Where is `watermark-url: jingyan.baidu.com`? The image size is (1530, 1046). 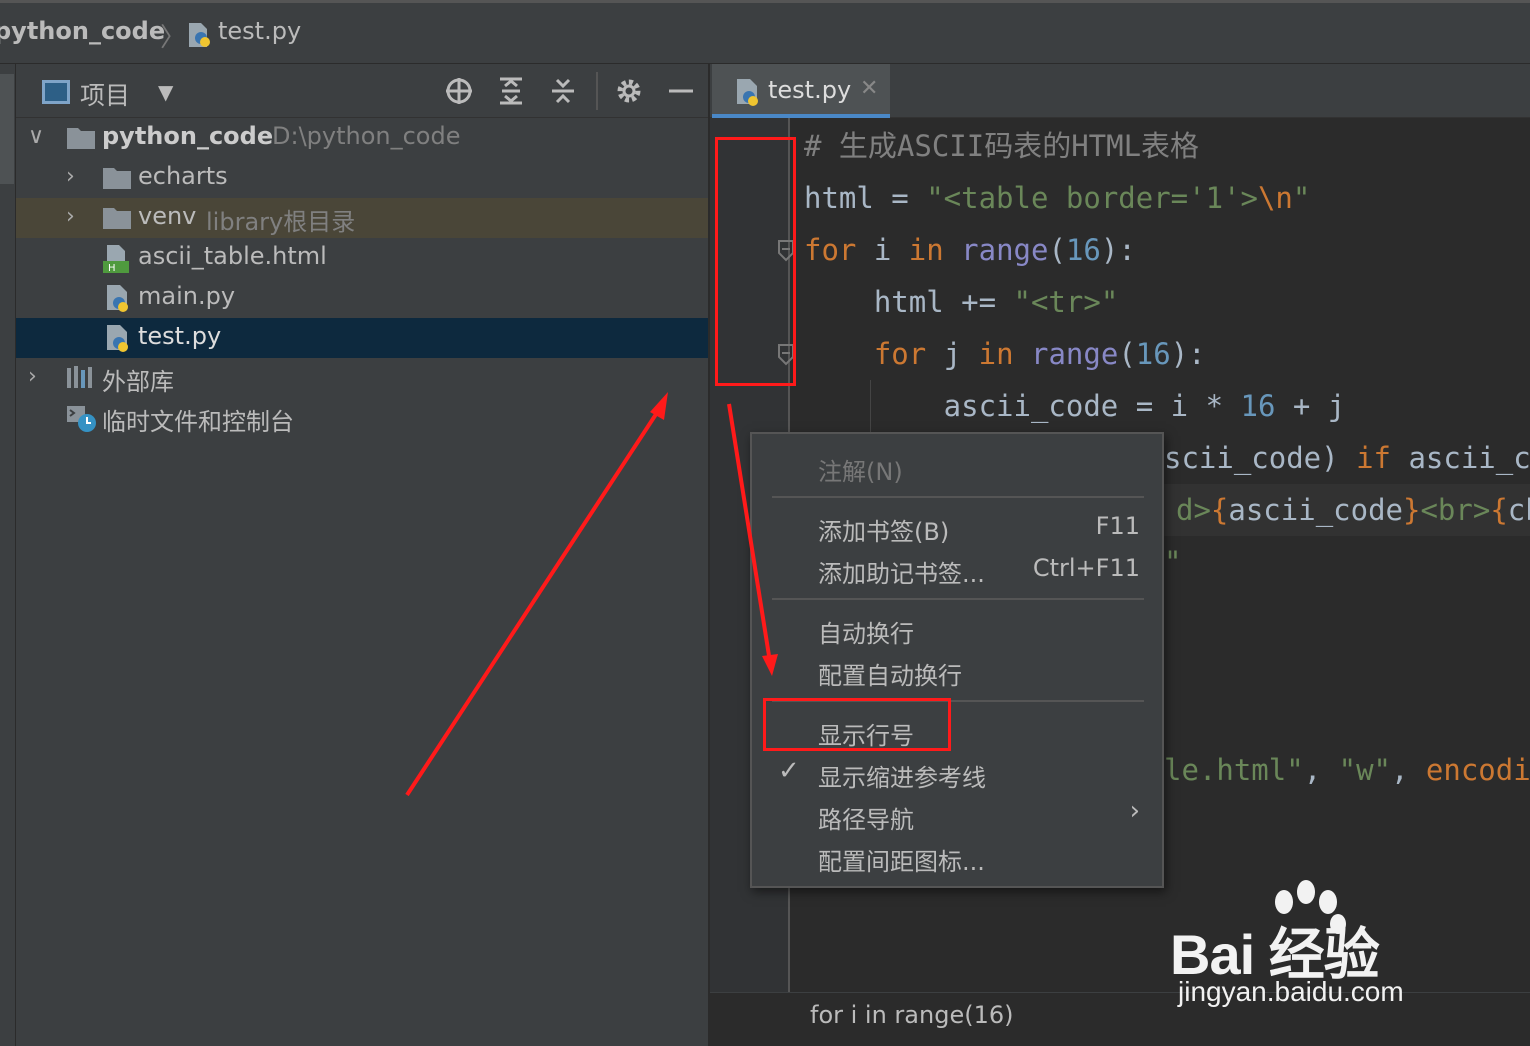
watermark-url: jingyan.baidu.com is located at coordinates (1291, 991).